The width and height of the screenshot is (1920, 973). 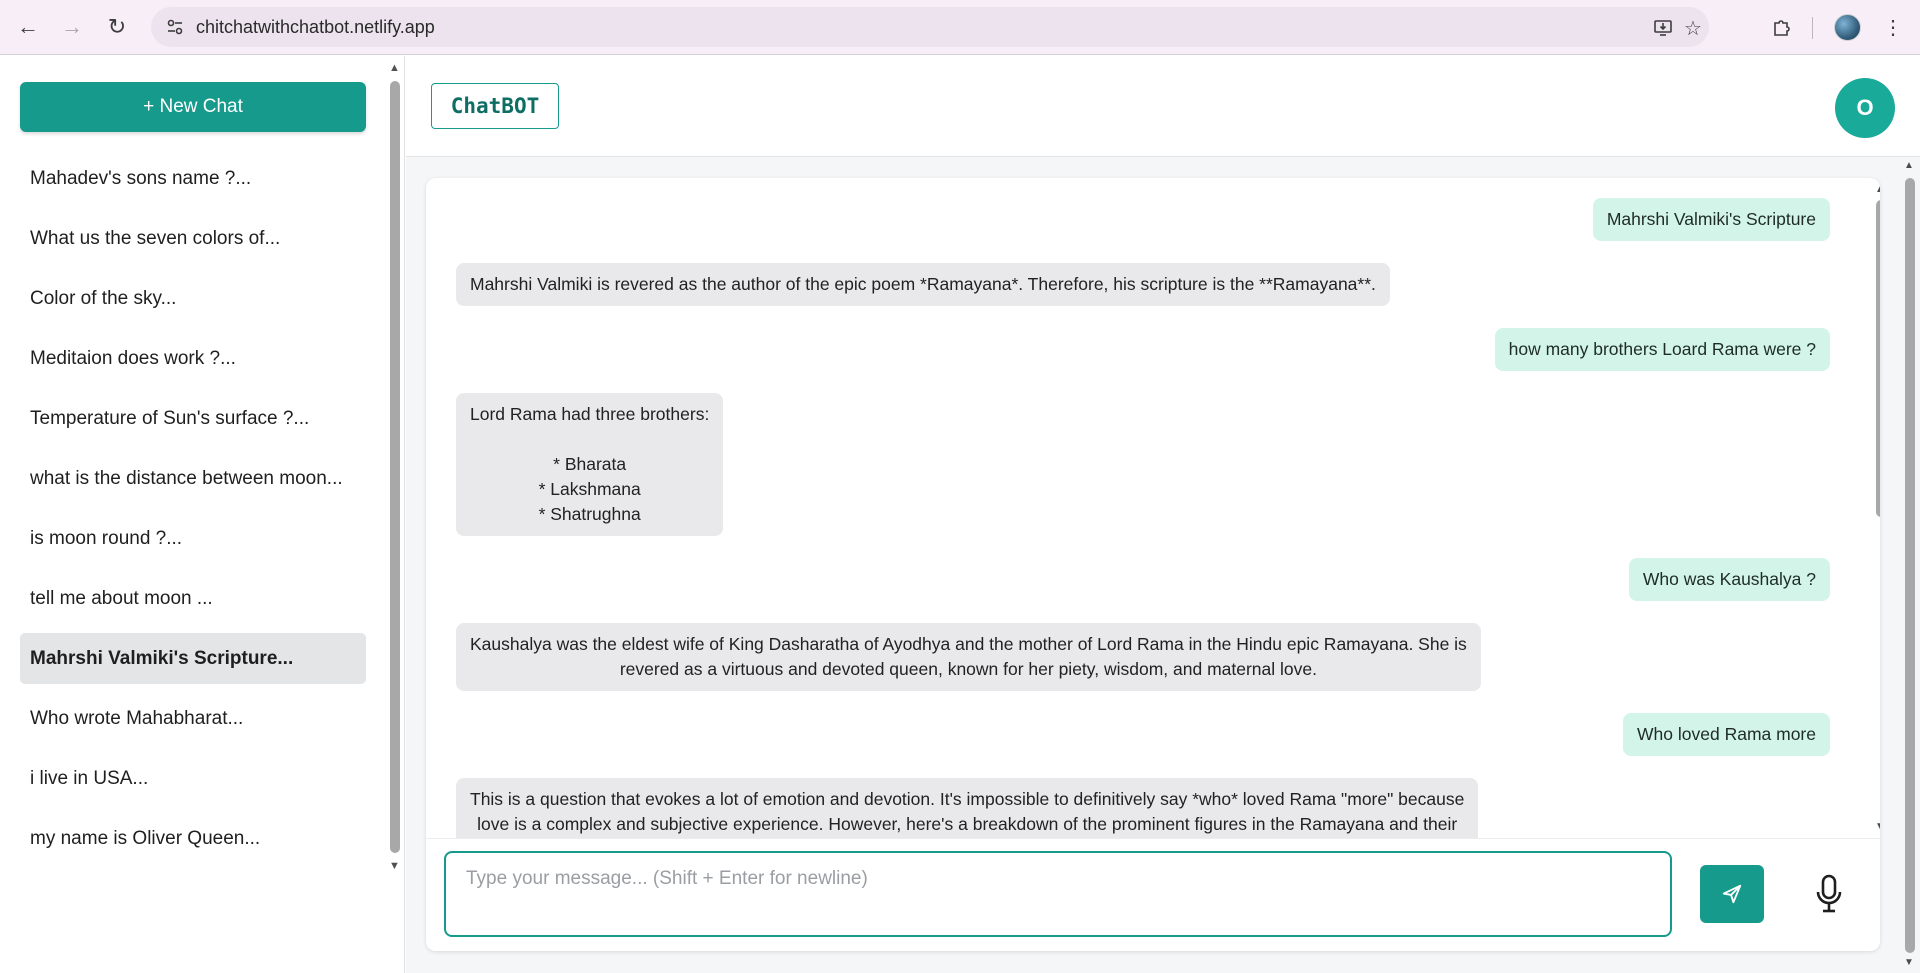 What do you see at coordinates (930, 27) in the screenshot?
I see `address-bar: chitchatwithchatbot.netlify.app ☆` at bounding box center [930, 27].